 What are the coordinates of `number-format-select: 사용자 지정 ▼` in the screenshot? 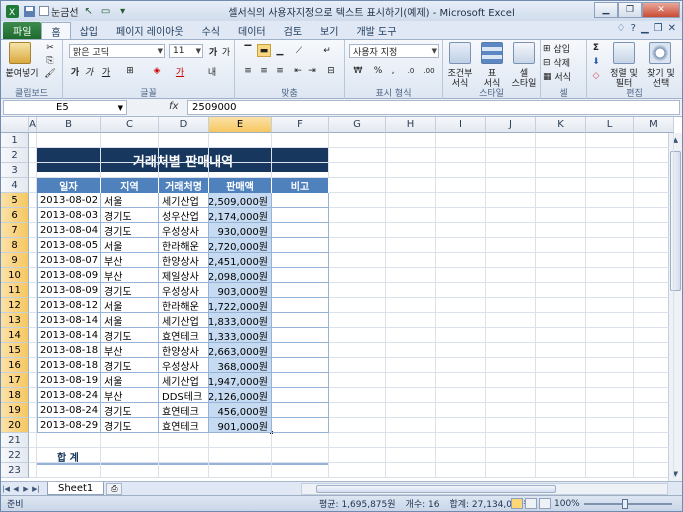 It's located at (394, 51).